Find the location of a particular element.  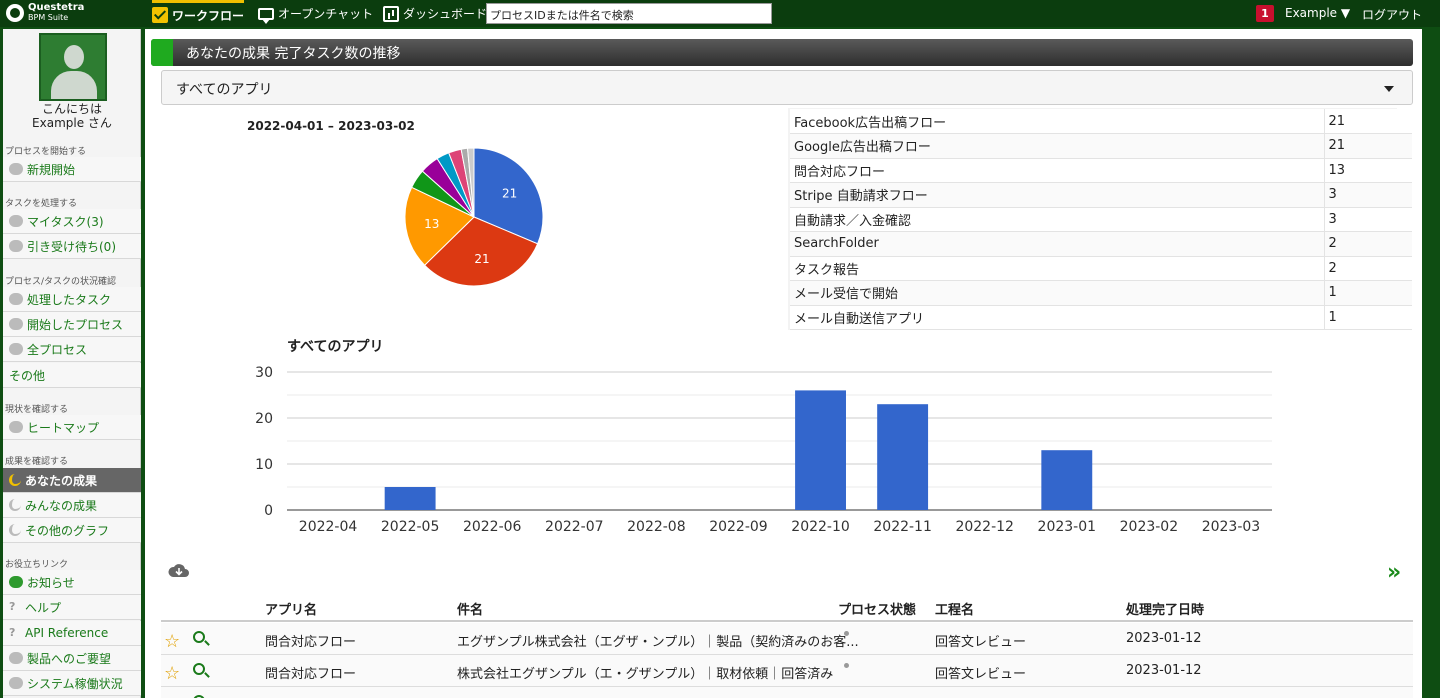

sidebar-item-handled: 処理したタスク is located at coordinates (72, 299).